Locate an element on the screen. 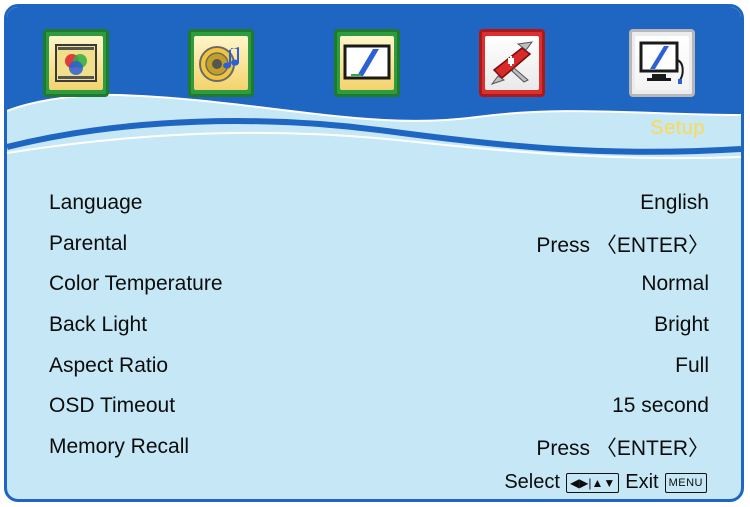 The image size is (750, 507). menu-key-icon: MENU is located at coordinates (685, 482).